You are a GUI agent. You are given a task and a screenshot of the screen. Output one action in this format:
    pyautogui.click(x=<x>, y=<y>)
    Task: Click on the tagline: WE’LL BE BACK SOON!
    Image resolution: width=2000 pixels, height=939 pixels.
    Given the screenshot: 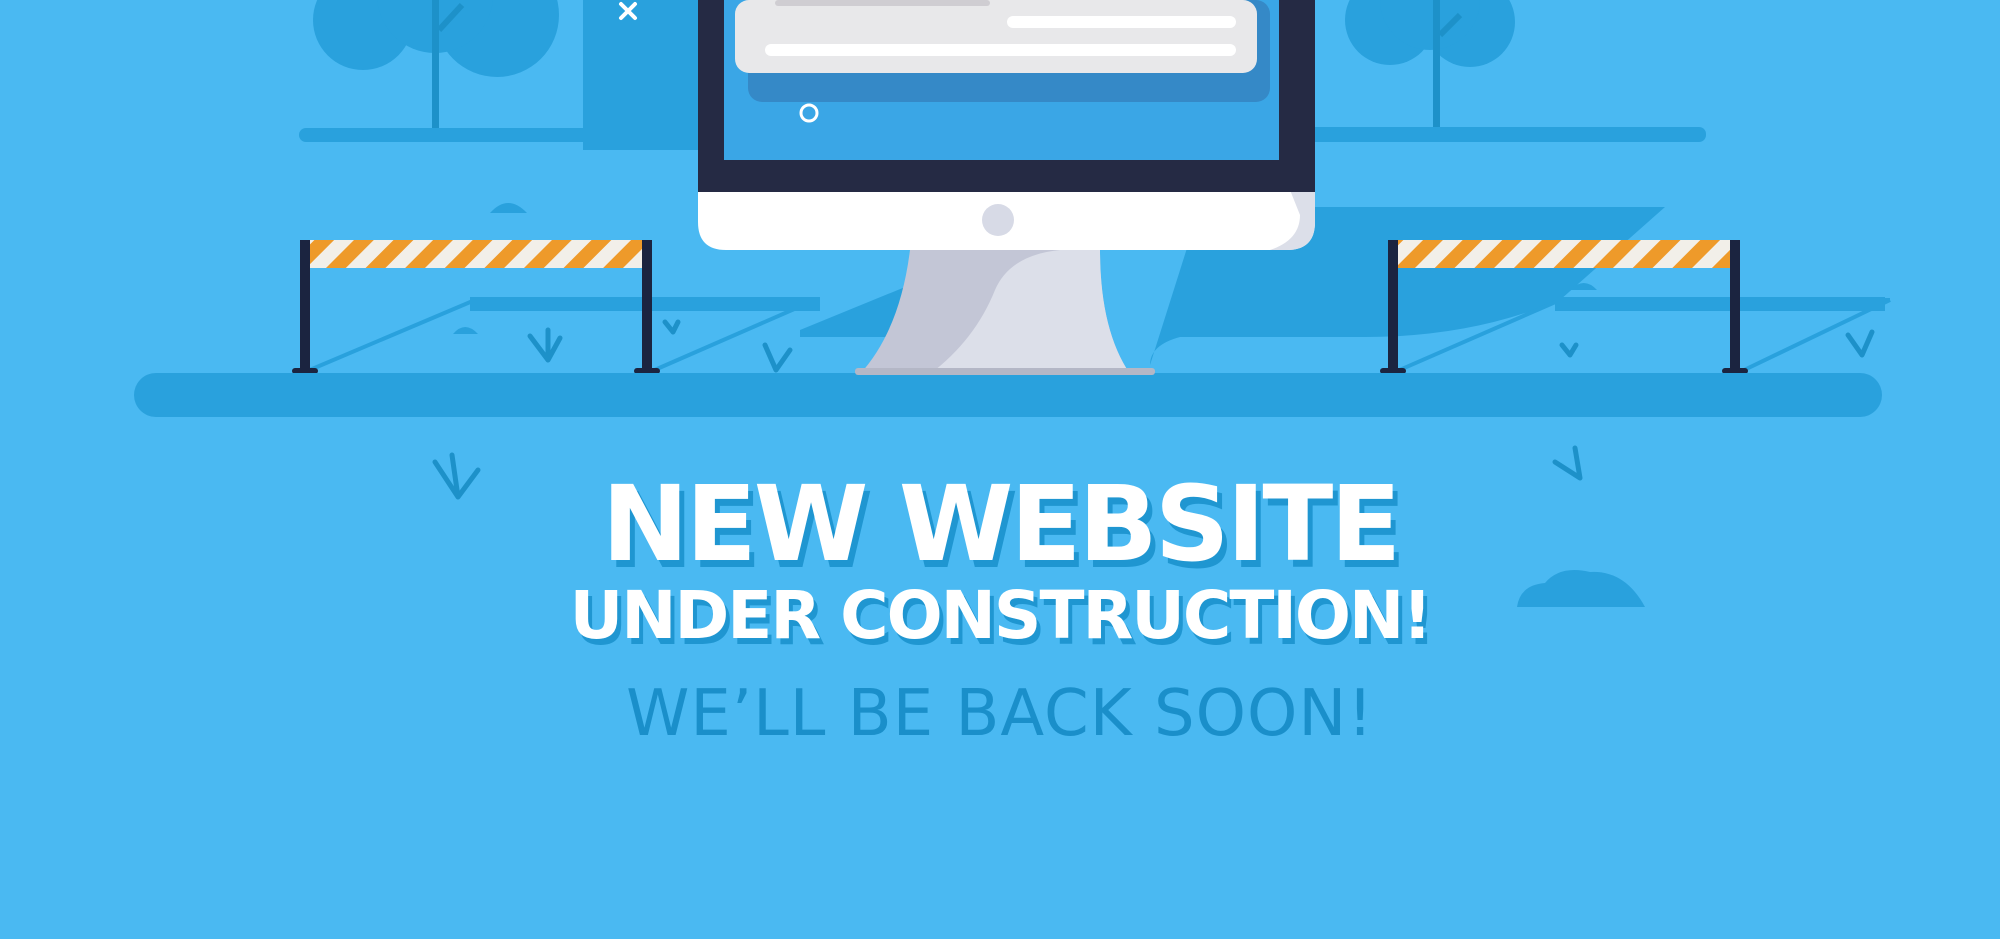 What is the action you would take?
    pyautogui.click(x=1000, y=714)
    